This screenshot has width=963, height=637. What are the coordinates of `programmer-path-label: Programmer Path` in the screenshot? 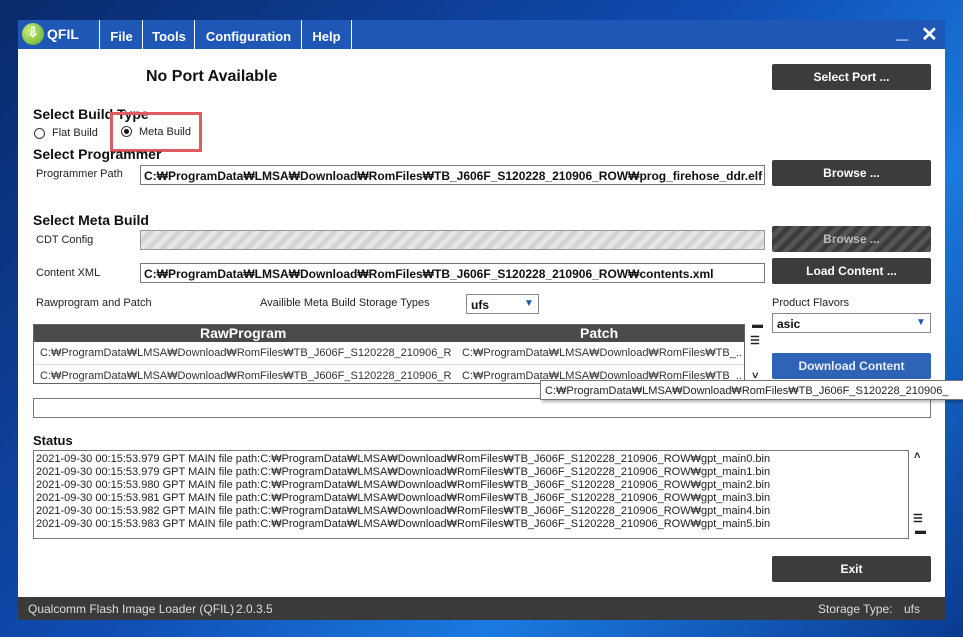 It's located at (79, 174).